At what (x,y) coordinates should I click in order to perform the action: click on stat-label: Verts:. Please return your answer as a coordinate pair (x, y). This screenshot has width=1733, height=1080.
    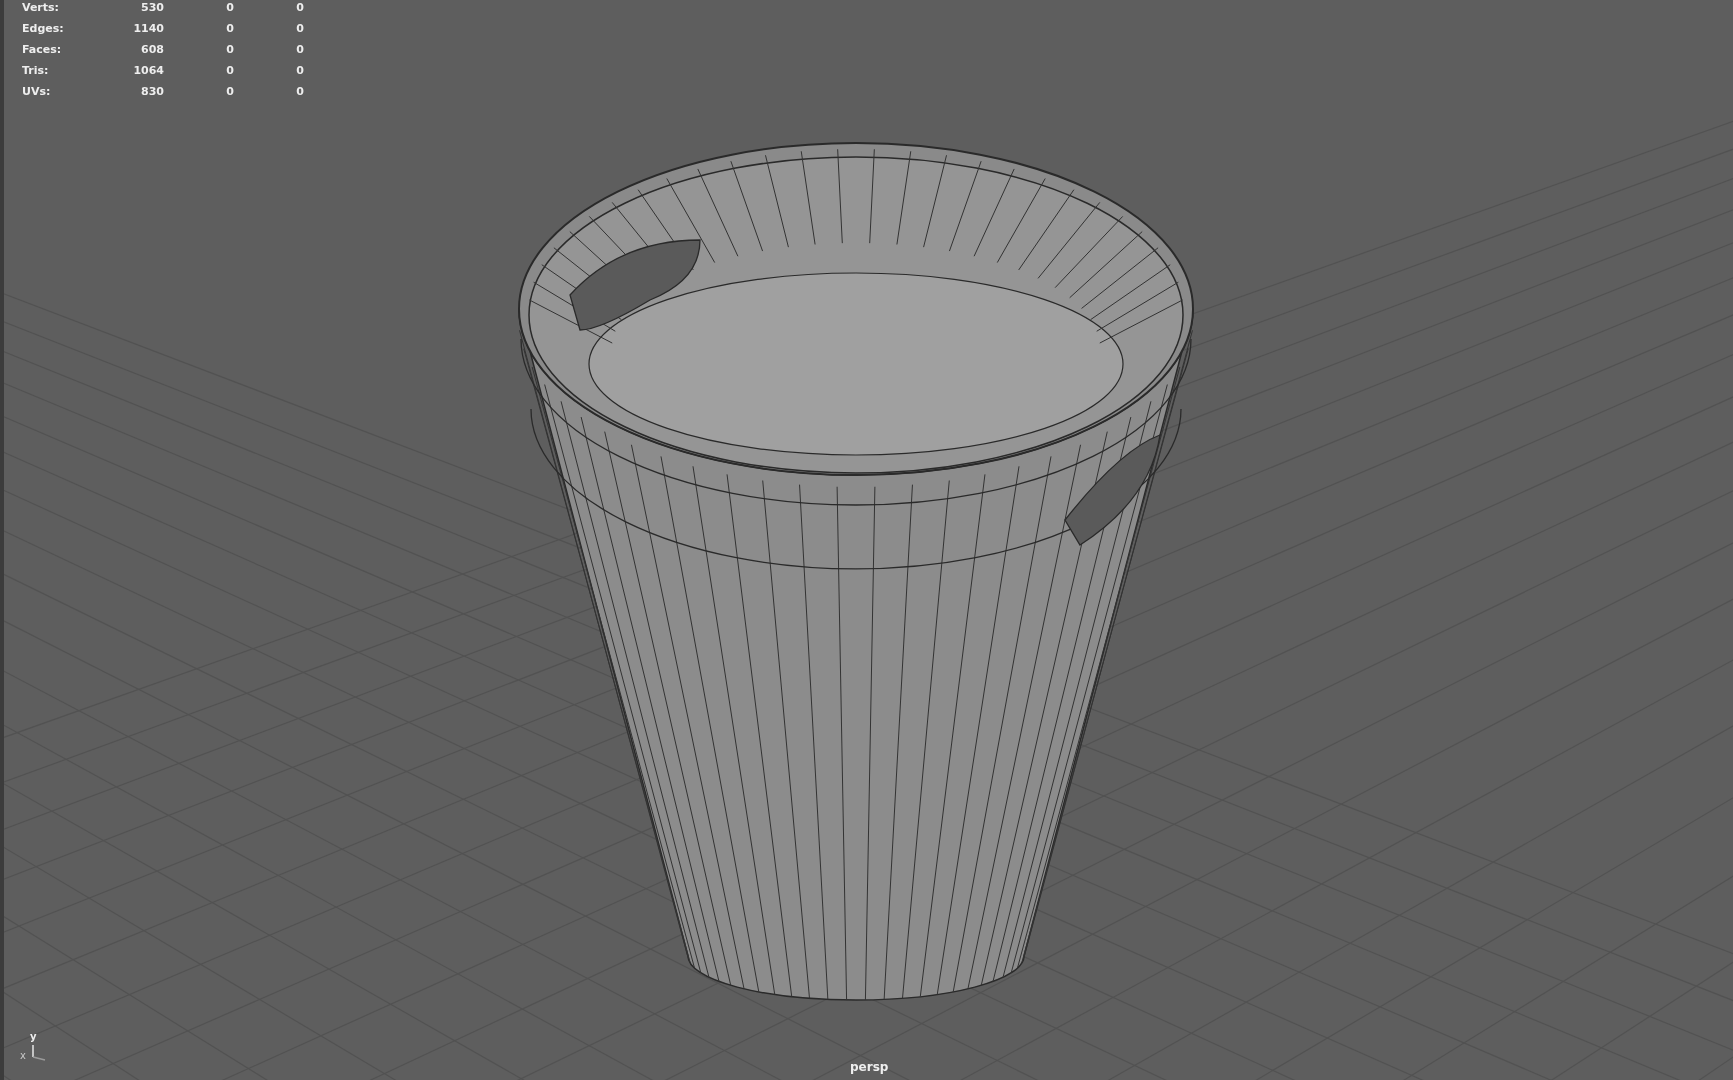
    Looking at the image, I should click on (41, 8).